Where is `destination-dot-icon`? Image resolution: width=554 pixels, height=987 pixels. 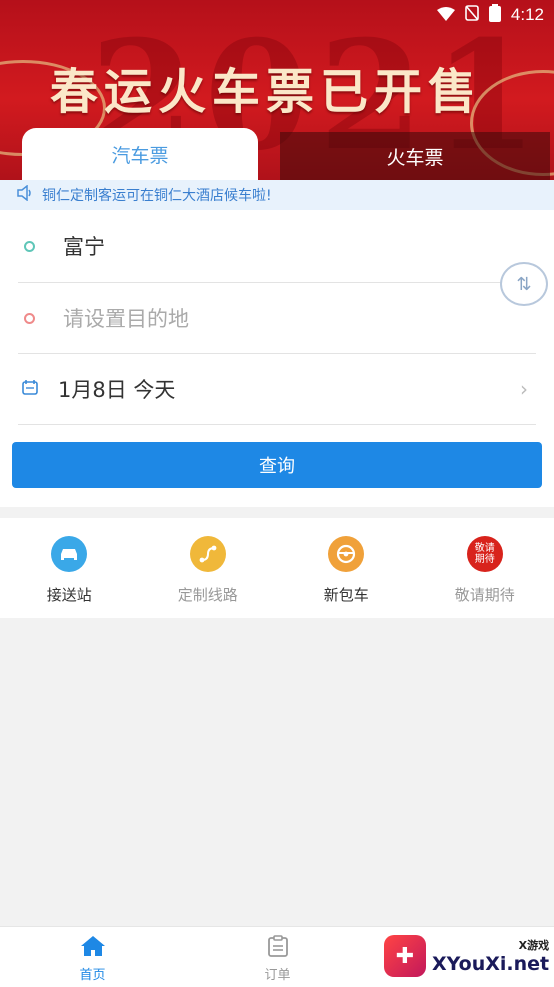 destination-dot-icon is located at coordinates (29, 318).